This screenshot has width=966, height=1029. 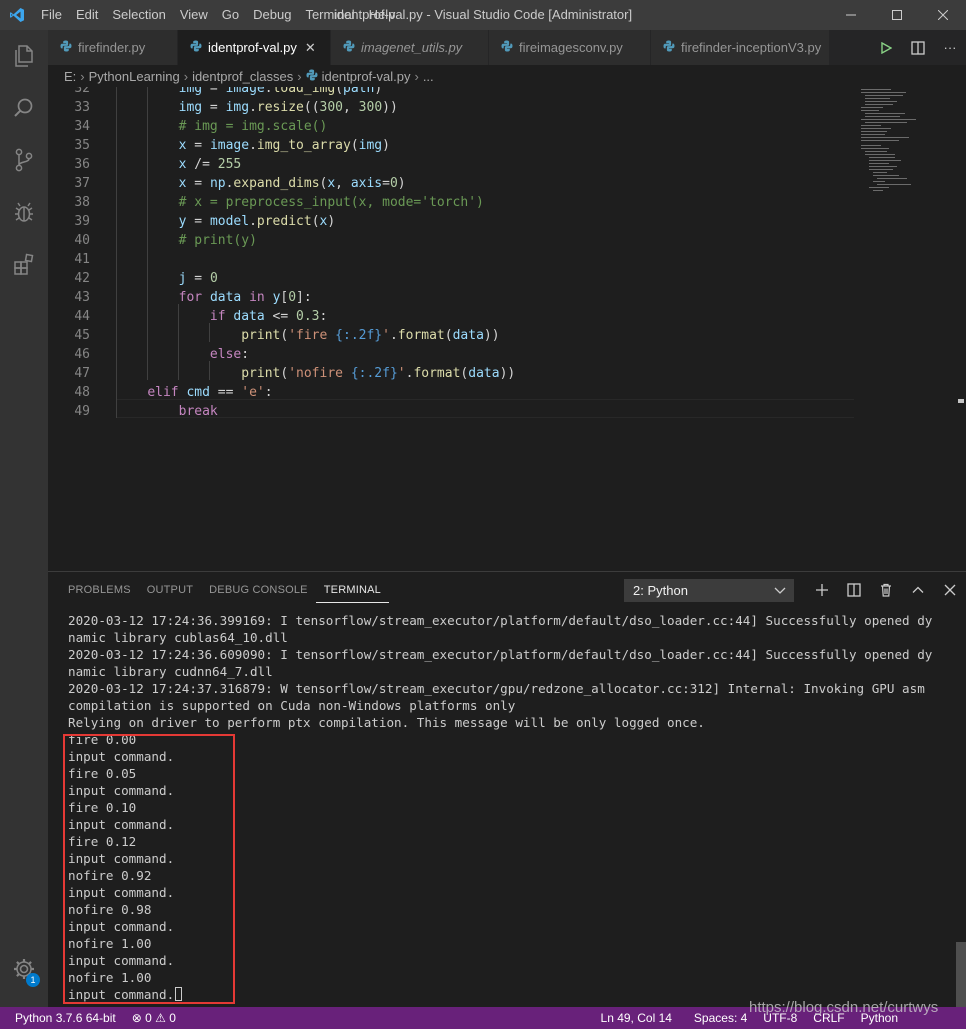 I want to click on code-line: 34 # img = img.scale(), so click(x=451, y=126).